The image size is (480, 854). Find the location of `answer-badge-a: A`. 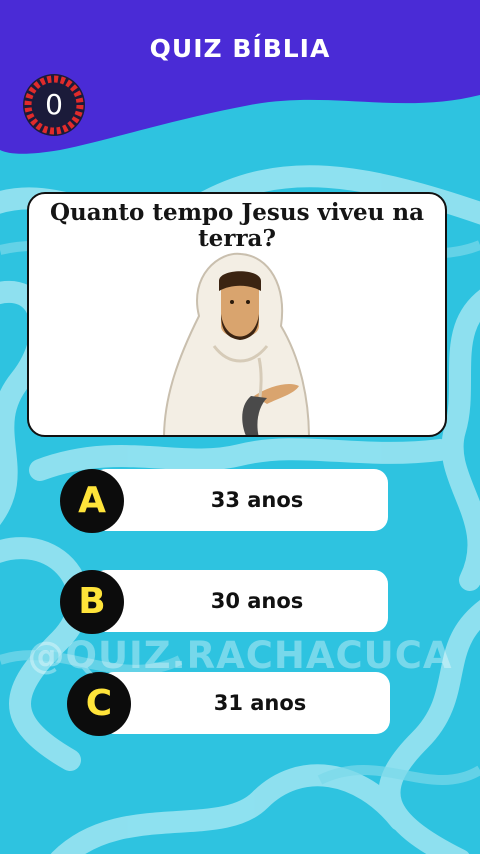

answer-badge-a: A is located at coordinates (92, 501).